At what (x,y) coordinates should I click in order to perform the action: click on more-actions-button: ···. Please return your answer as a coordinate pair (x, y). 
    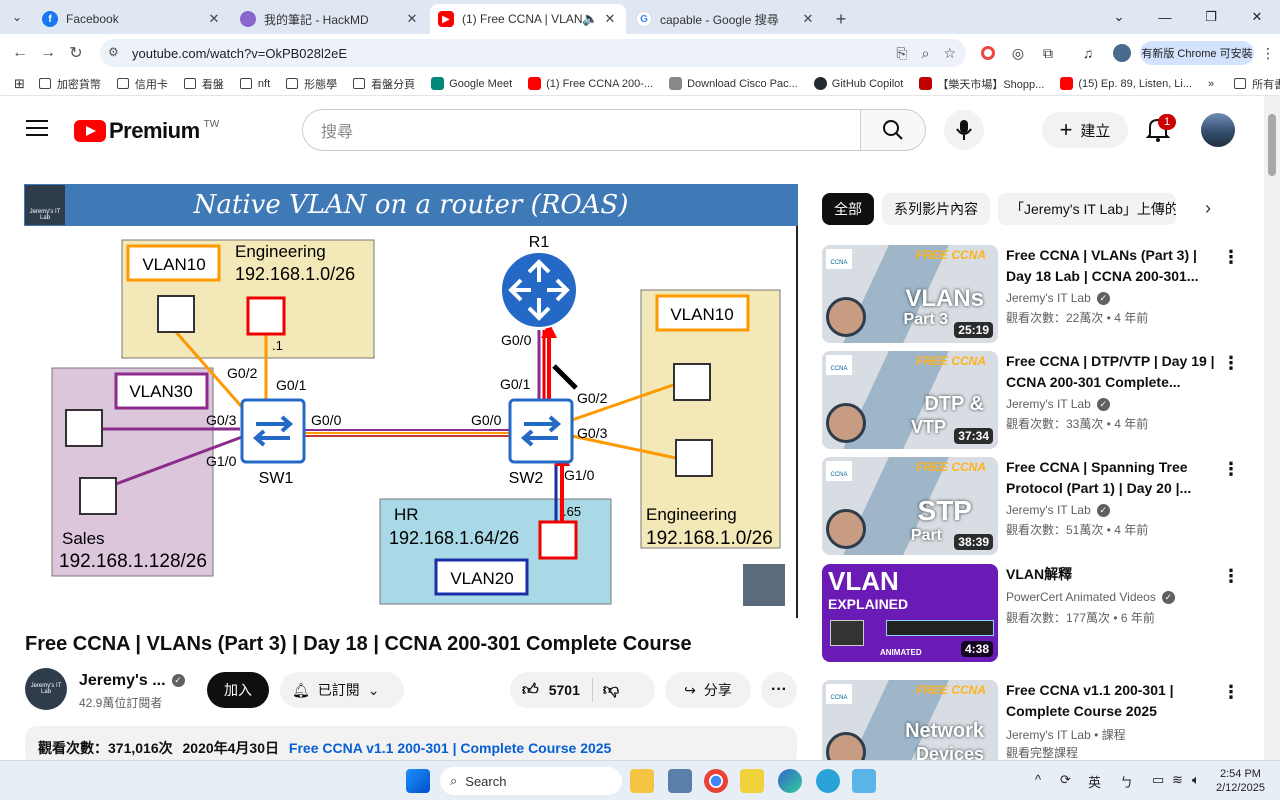
    Looking at the image, I should click on (779, 690).